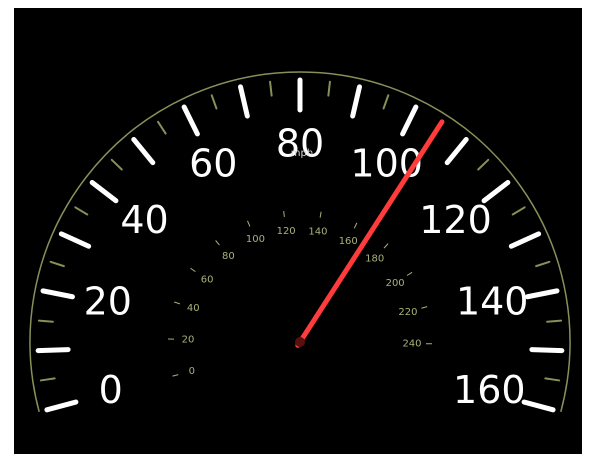 This screenshot has height=462, width=596. I want to click on kmh-scale-label: 220, so click(407, 312).